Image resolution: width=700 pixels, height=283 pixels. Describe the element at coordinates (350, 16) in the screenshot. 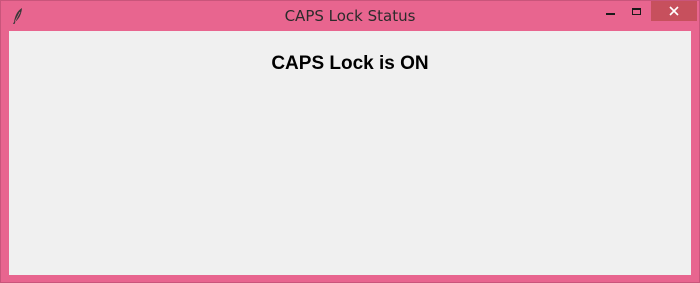

I see `title-bar: CAPS Lock Status` at that location.